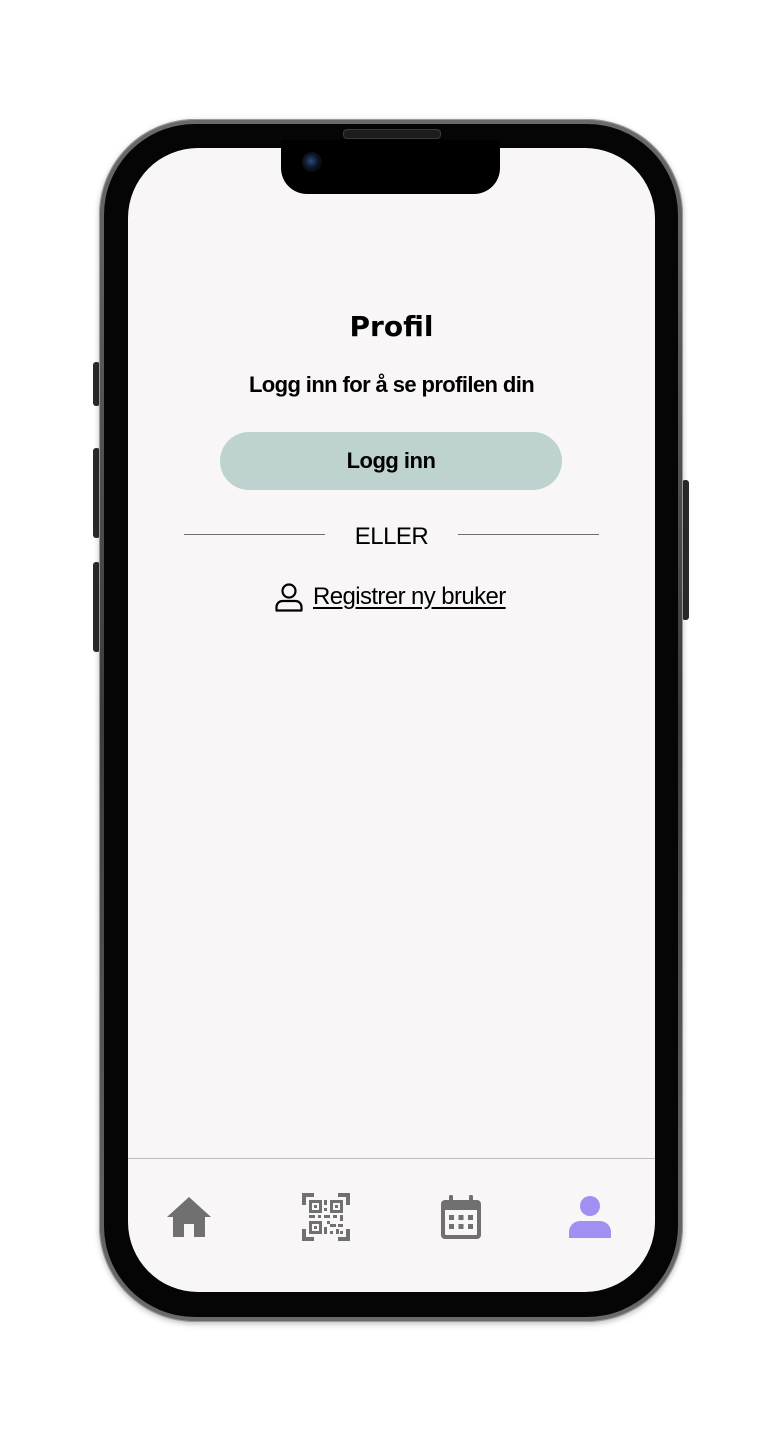 The height and width of the screenshot is (1442, 780). I want to click on login-button: Logg inn, so click(391, 461).